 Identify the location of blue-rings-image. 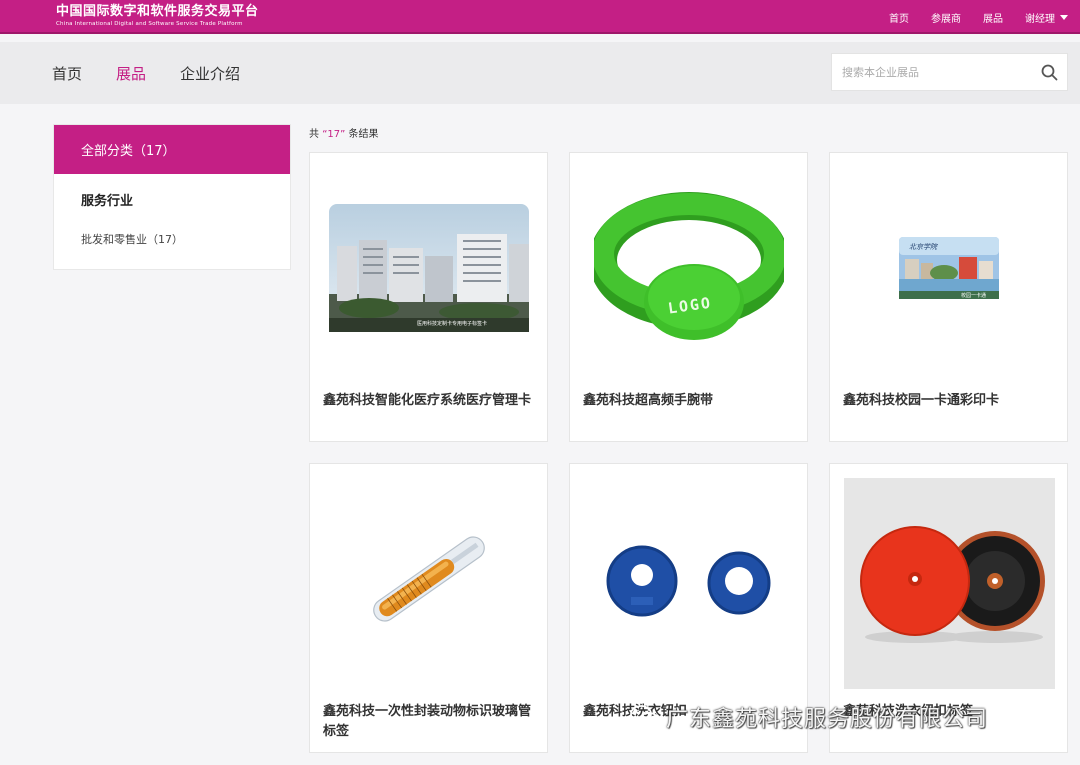
(688, 581).